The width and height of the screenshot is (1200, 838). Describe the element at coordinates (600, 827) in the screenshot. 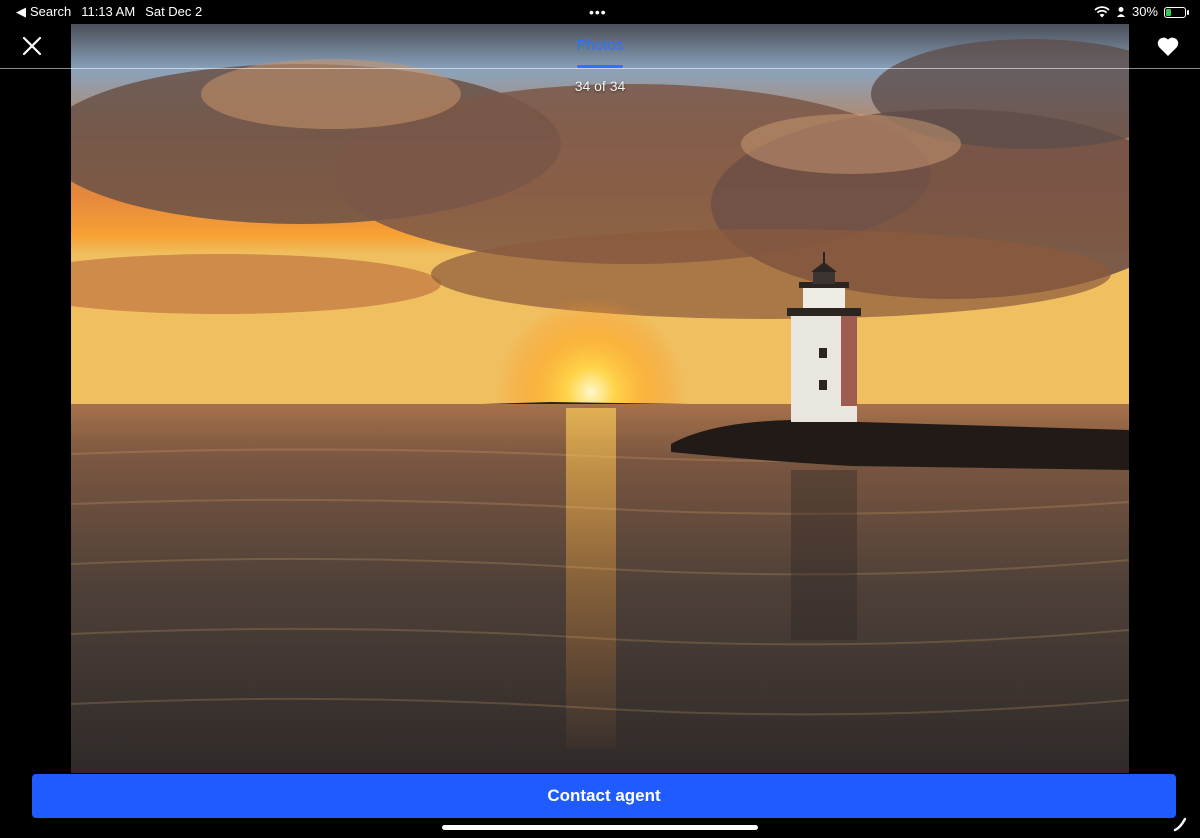

I see `home-indicator` at that location.